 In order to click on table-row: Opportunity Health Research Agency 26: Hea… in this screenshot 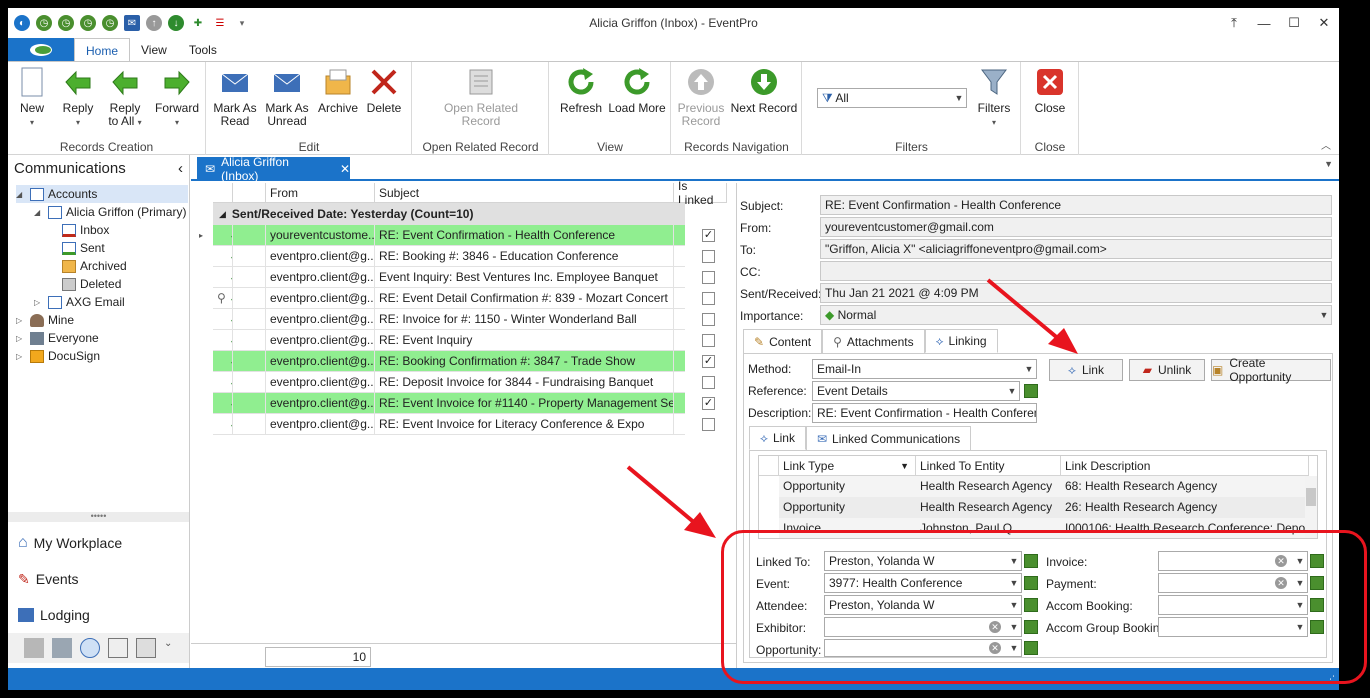, I will do `click(1044, 507)`.